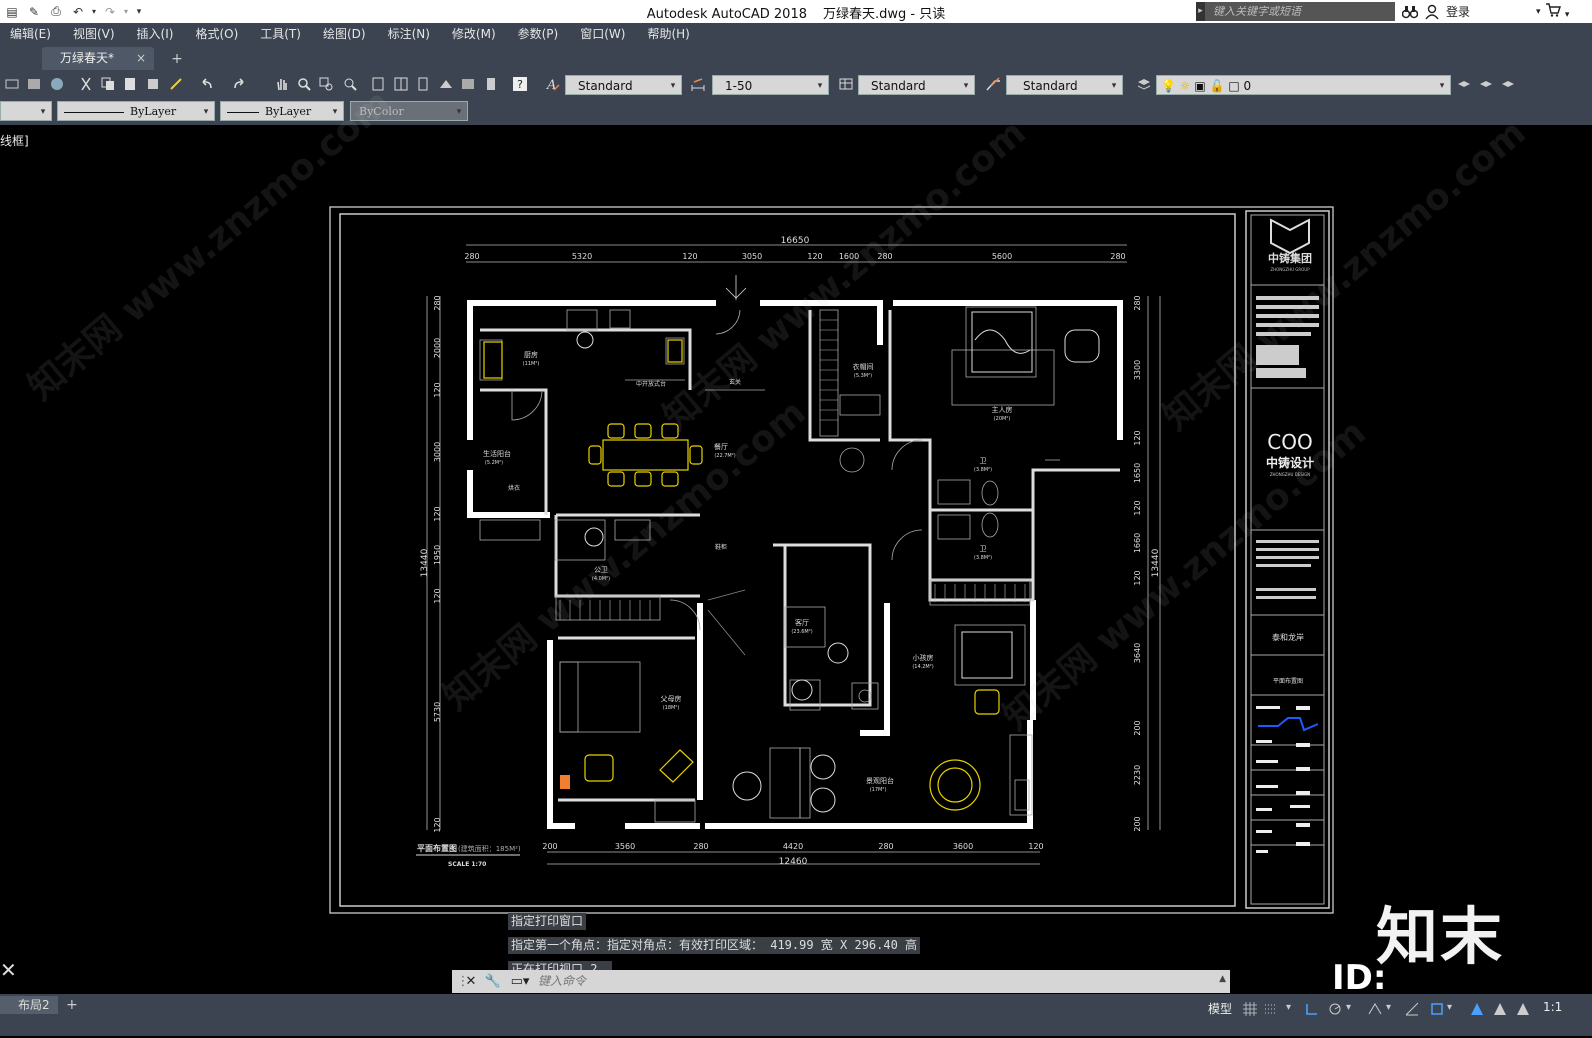 Image resolution: width=1592 pixels, height=1038 pixels. I want to click on lock-icon: 🔓, so click(1217, 86).